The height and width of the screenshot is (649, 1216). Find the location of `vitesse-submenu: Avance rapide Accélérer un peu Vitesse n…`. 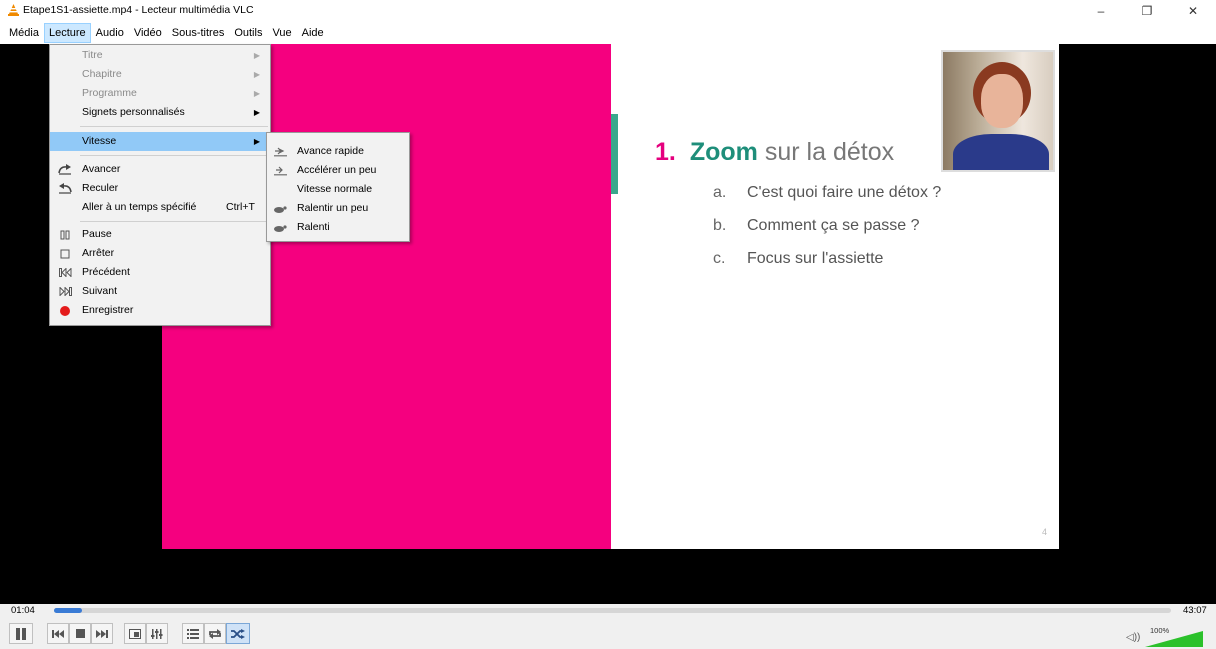

vitesse-submenu: Avance rapide Accélérer un peu Vitesse n… is located at coordinates (338, 187).